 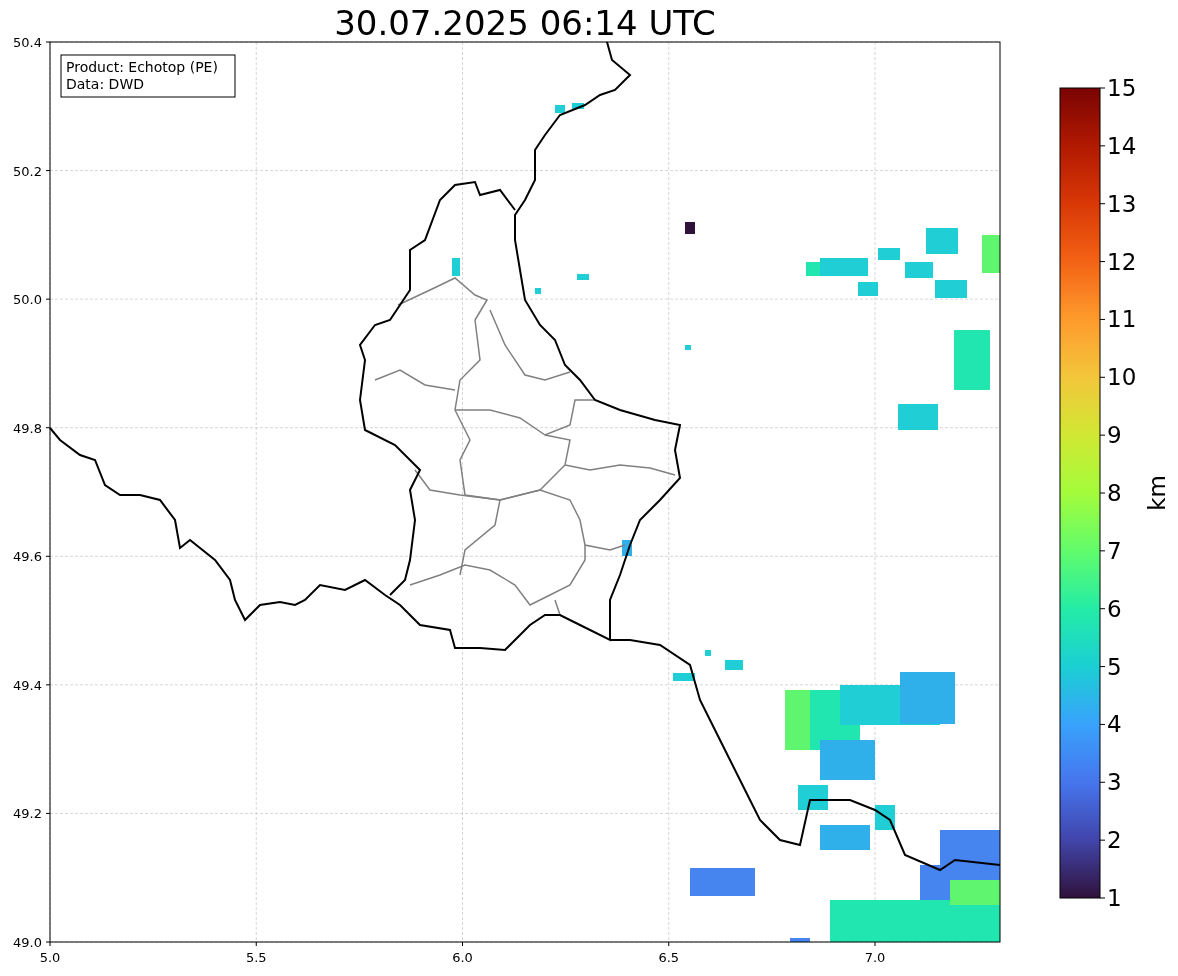 What do you see at coordinates (669, 957) in the screenshot?
I see `x-tick-label: 6.5` at bounding box center [669, 957].